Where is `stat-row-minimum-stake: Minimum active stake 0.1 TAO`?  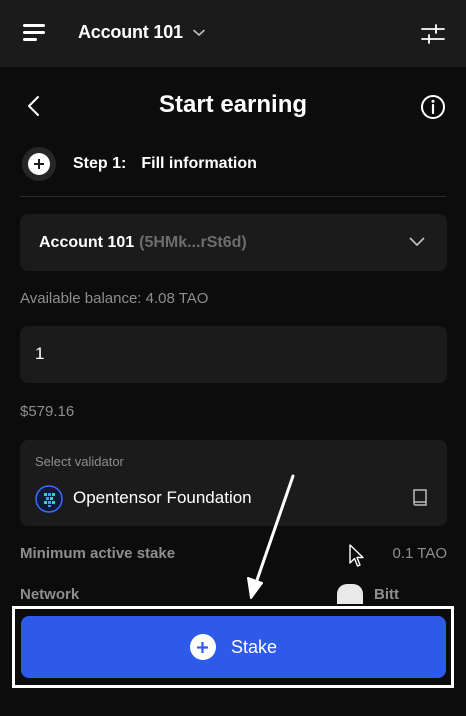
stat-row-minimum-stake: Minimum active stake 0.1 TAO is located at coordinates (233, 555).